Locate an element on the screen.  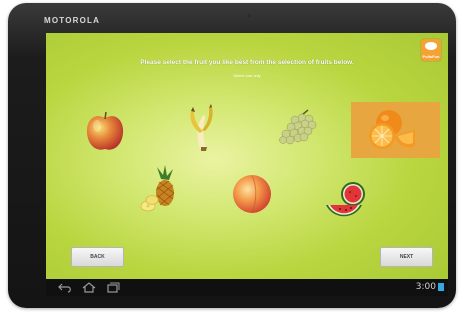
system-nav-bar: 3:00 is located at coordinates (247, 287).